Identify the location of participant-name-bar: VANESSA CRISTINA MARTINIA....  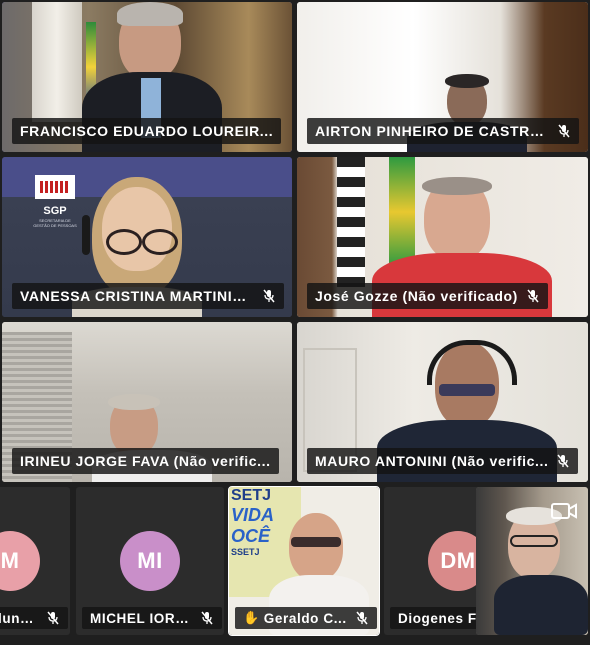
(148, 296).